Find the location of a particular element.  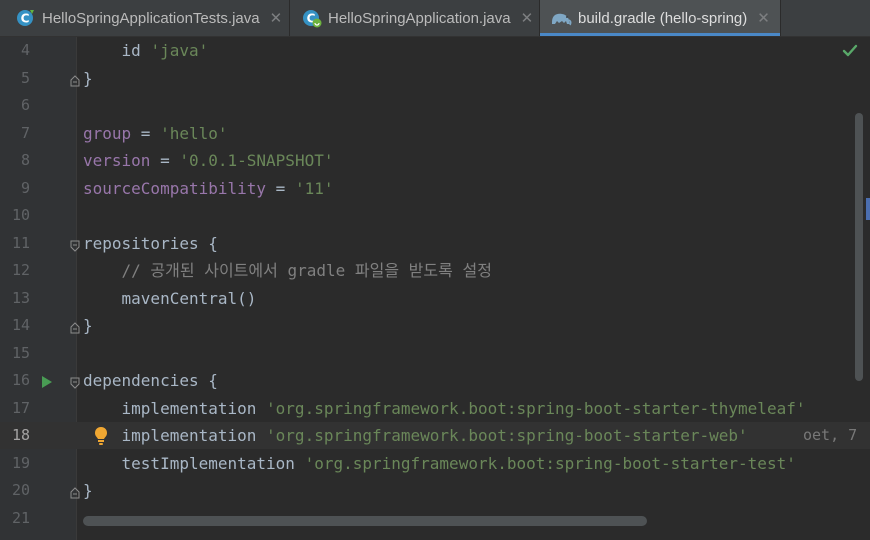

code-line: 7 group = 'hello' is located at coordinates (435, 133).